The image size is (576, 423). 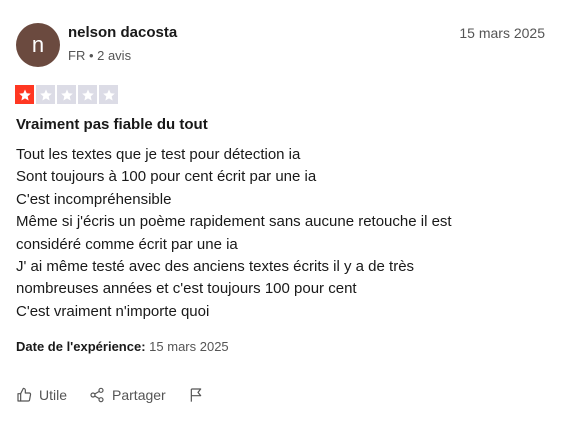 What do you see at coordinates (189, 346) in the screenshot?
I see `experience-value: 15 mars 2025` at bounding box center [189, 346].